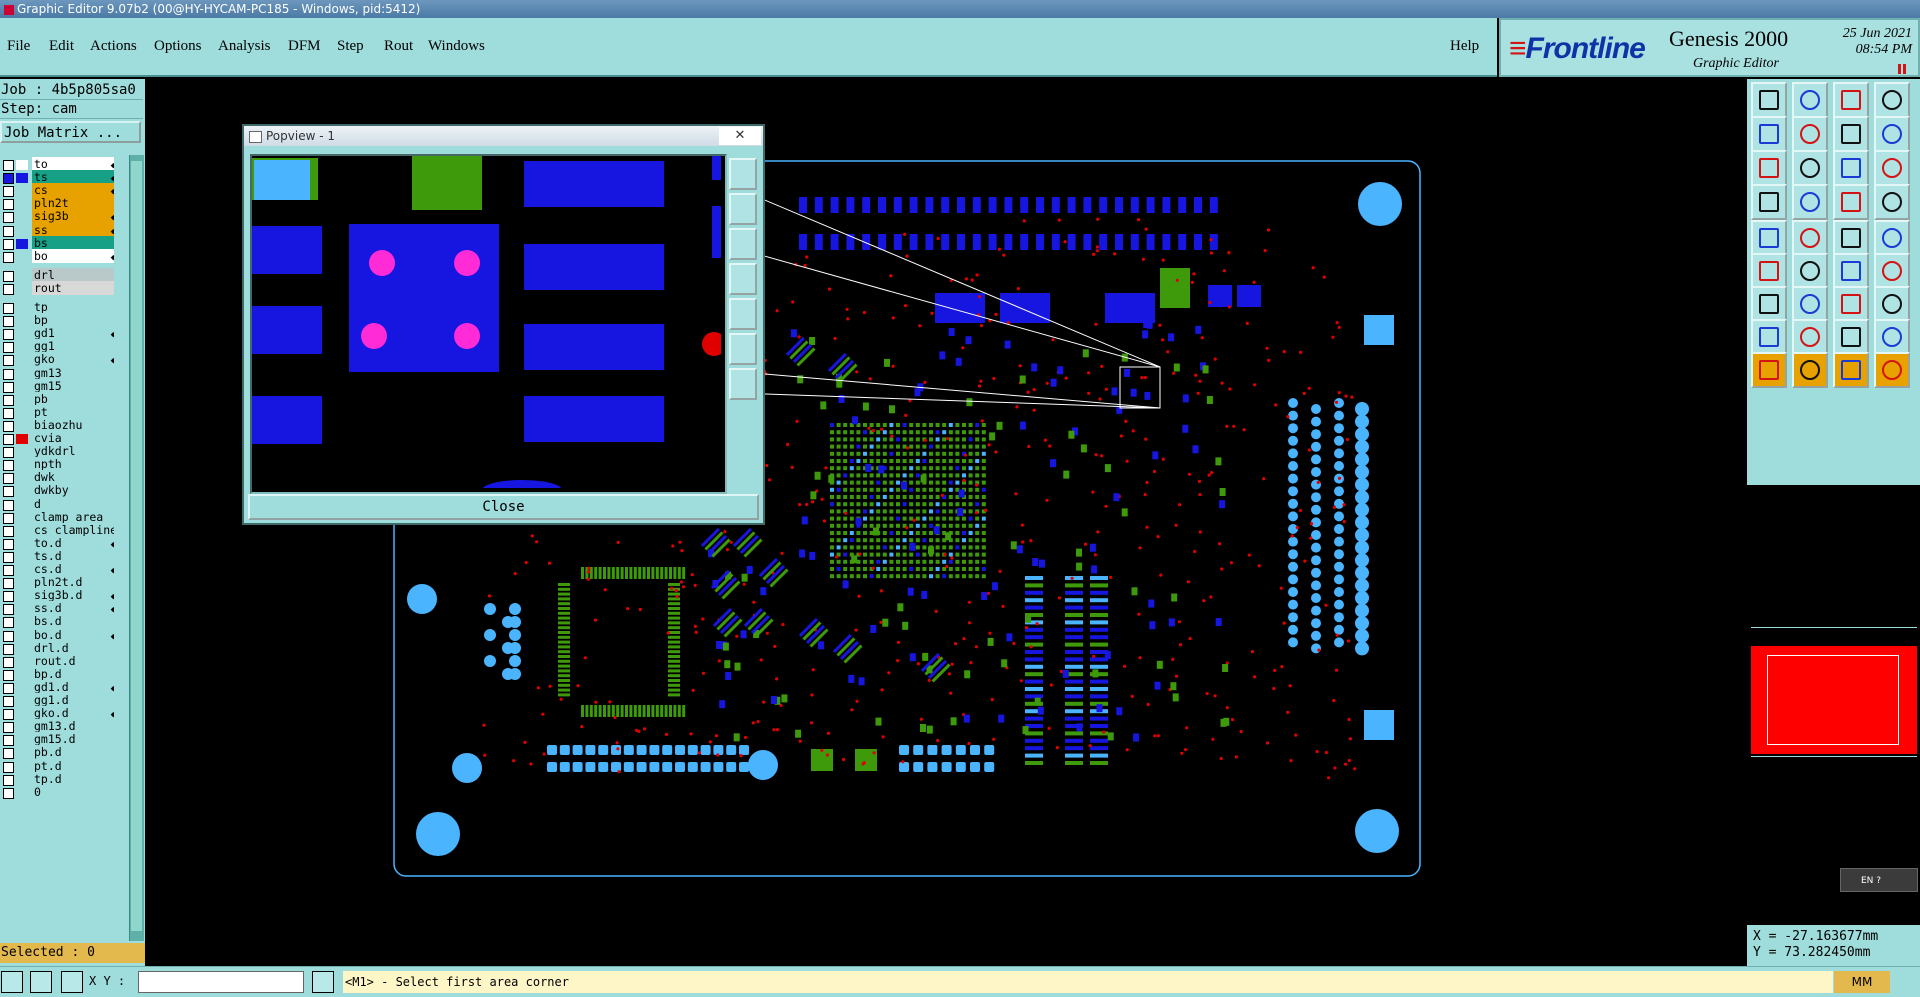  What do you see at coordinates (398, 46) in the screenshot?
I see `menu-rout: Rout` at bounding box center [398, 46].